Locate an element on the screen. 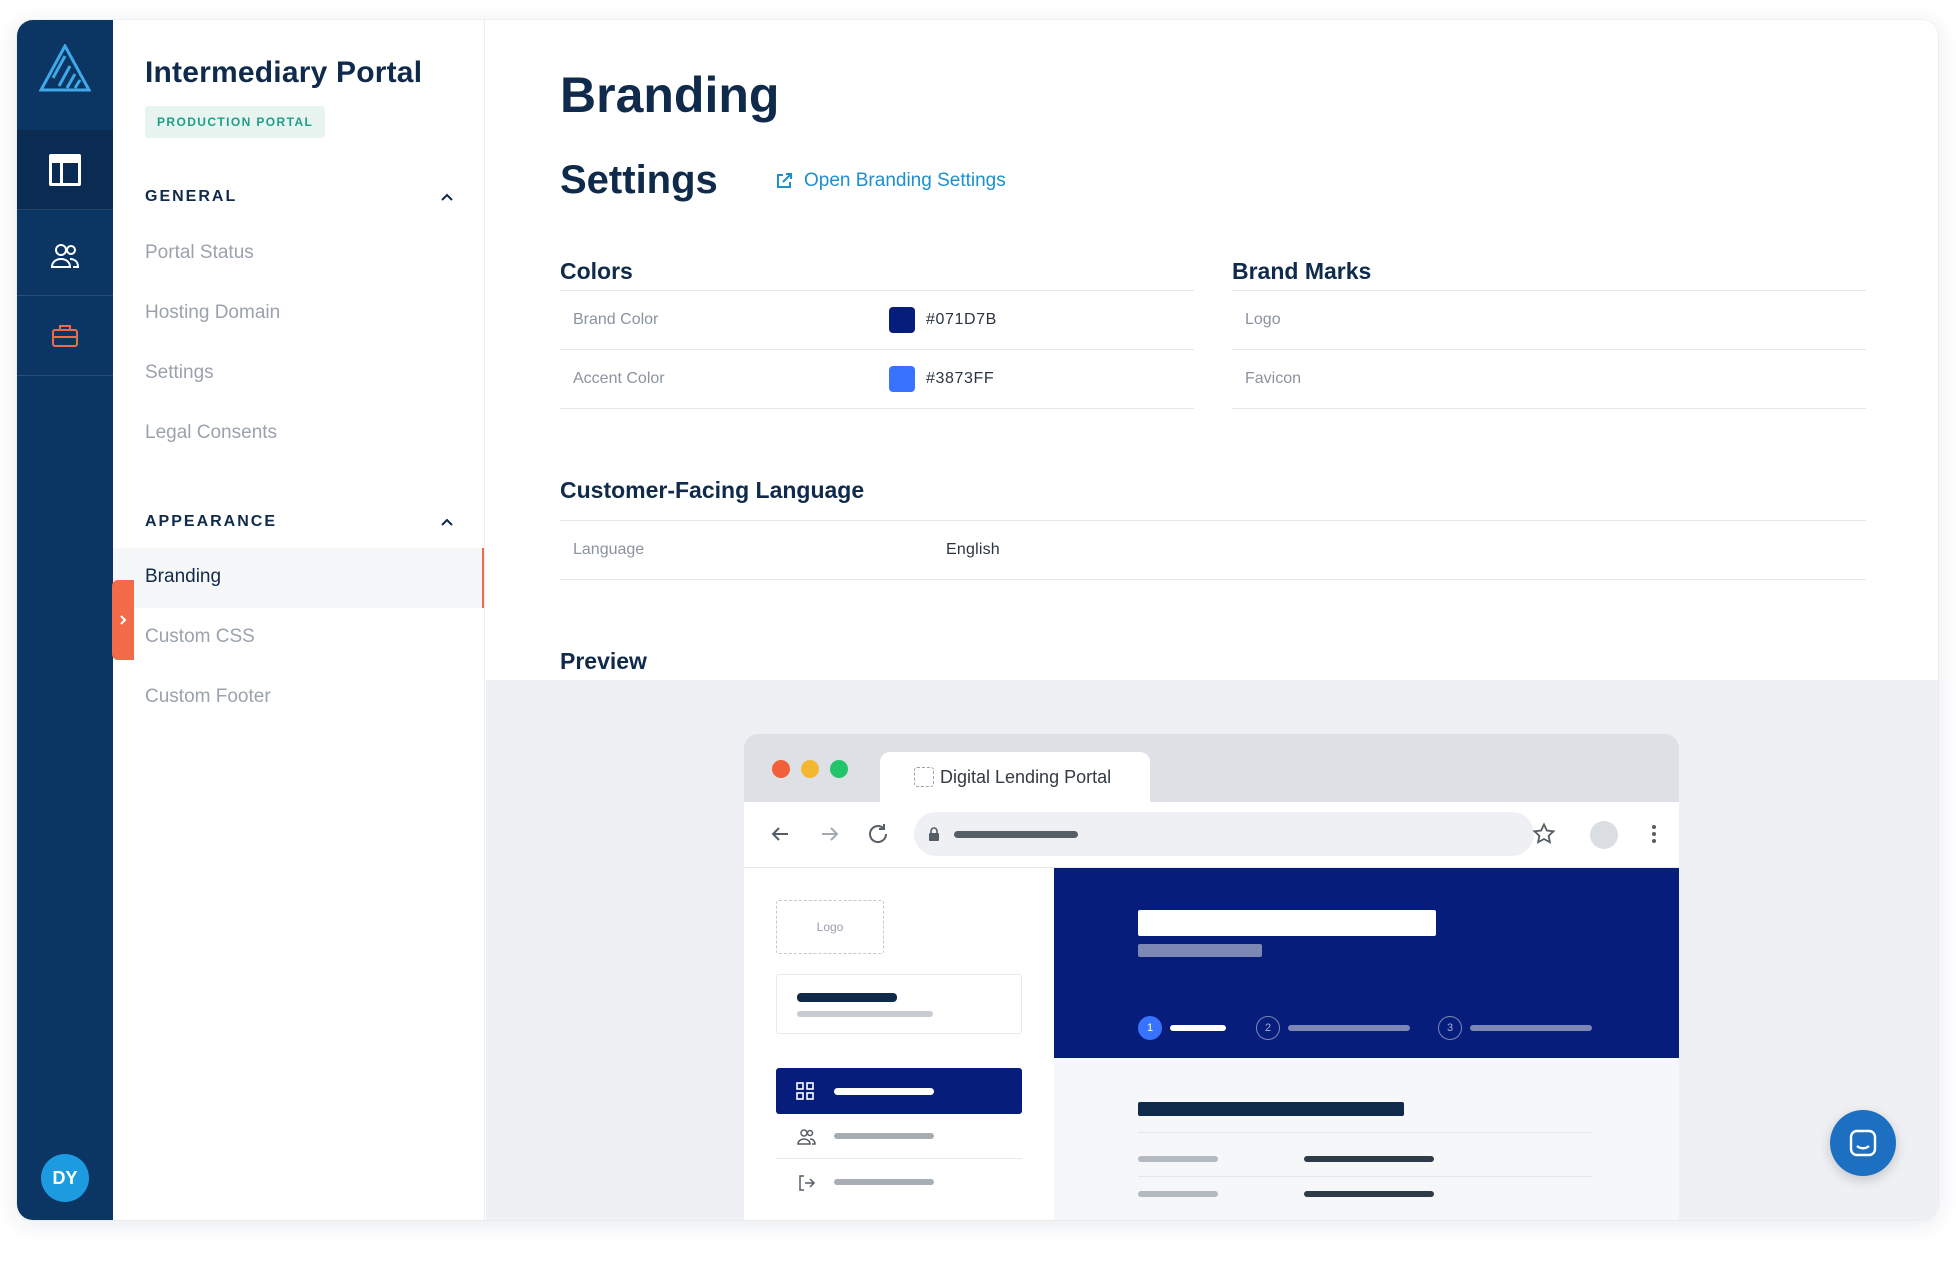 This screenshot has height=1264, width=1956. section-appearance-label: APPEARANCE is located at coordinates (211, 521).